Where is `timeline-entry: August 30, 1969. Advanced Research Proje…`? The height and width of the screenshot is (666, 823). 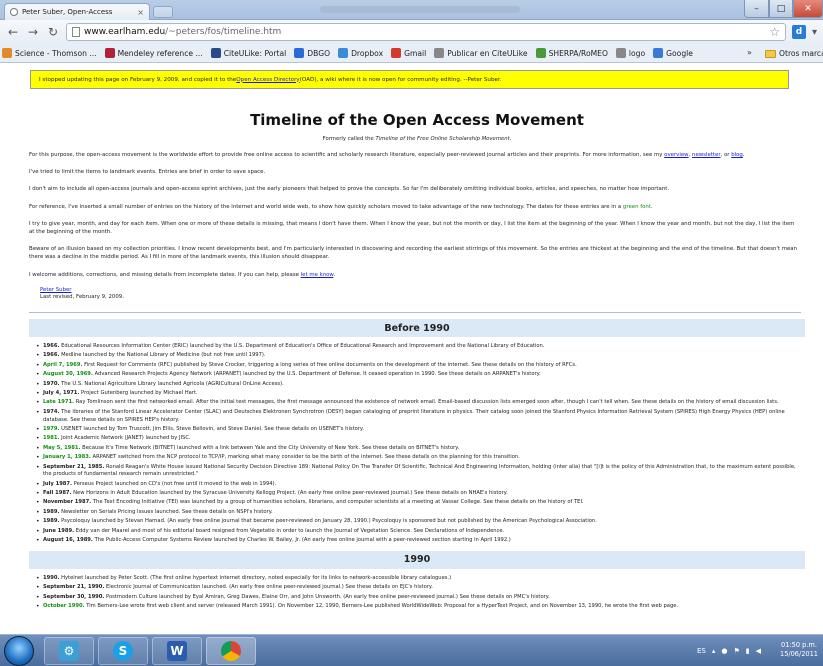 timeline-entry: August 30, 1969. Advanced Research Proje… is located at coordinates (416, 375).